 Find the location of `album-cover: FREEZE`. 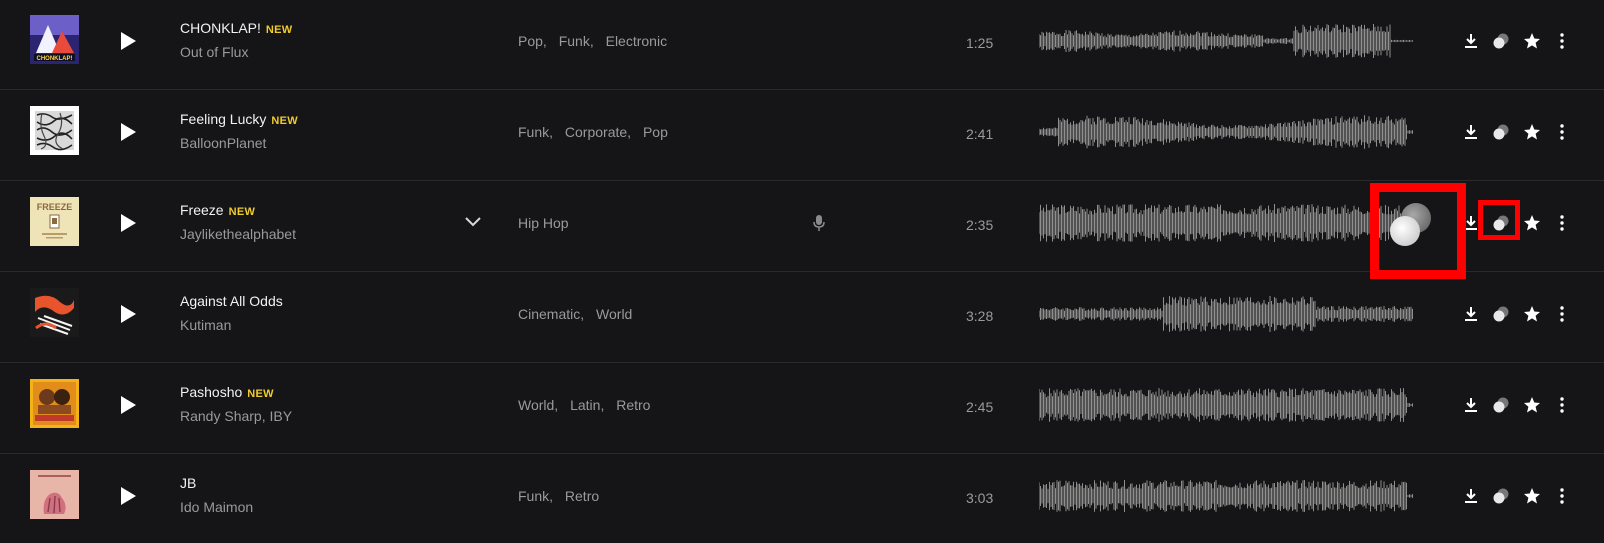

album-cover: FREEZE is located at coordinates (54, 221).